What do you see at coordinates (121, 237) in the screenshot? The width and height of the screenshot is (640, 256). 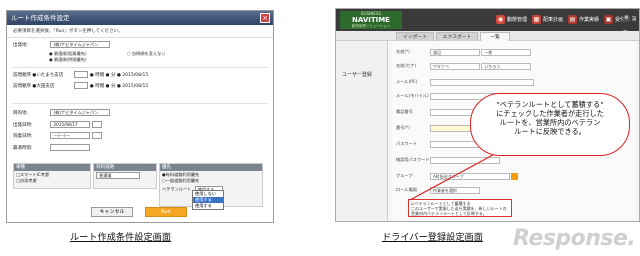 I see `caption-left: ルート作成条件設定画面` at bounding box center [121, 237].